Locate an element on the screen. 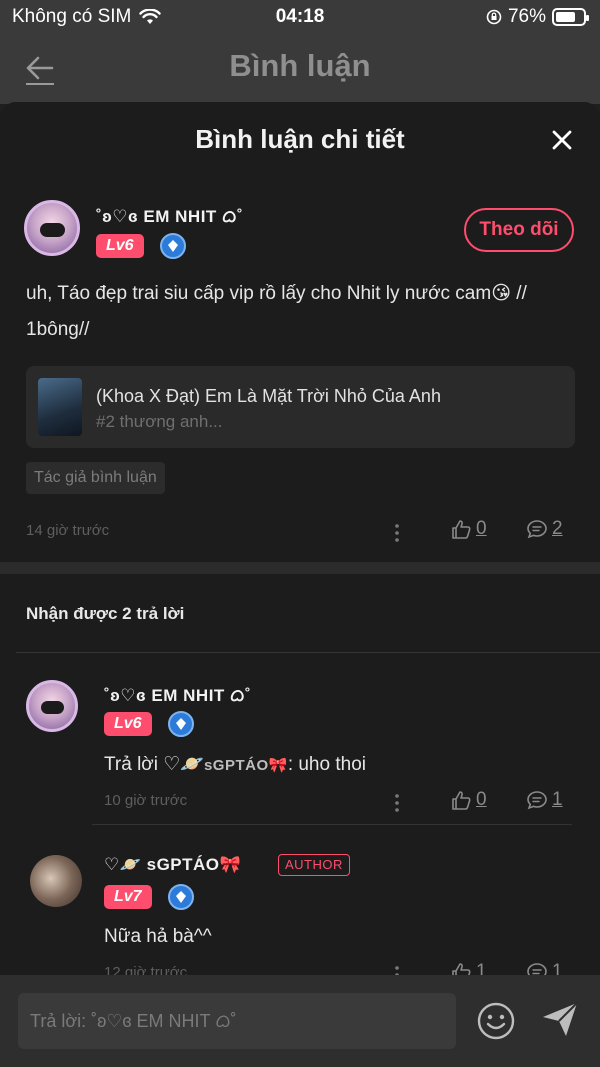 This screenshot has width=600, height=1067. reply-username: ˚ʚ♡ɞ EM NHIT ᜊ˚ is located at coordinates (177, 694).